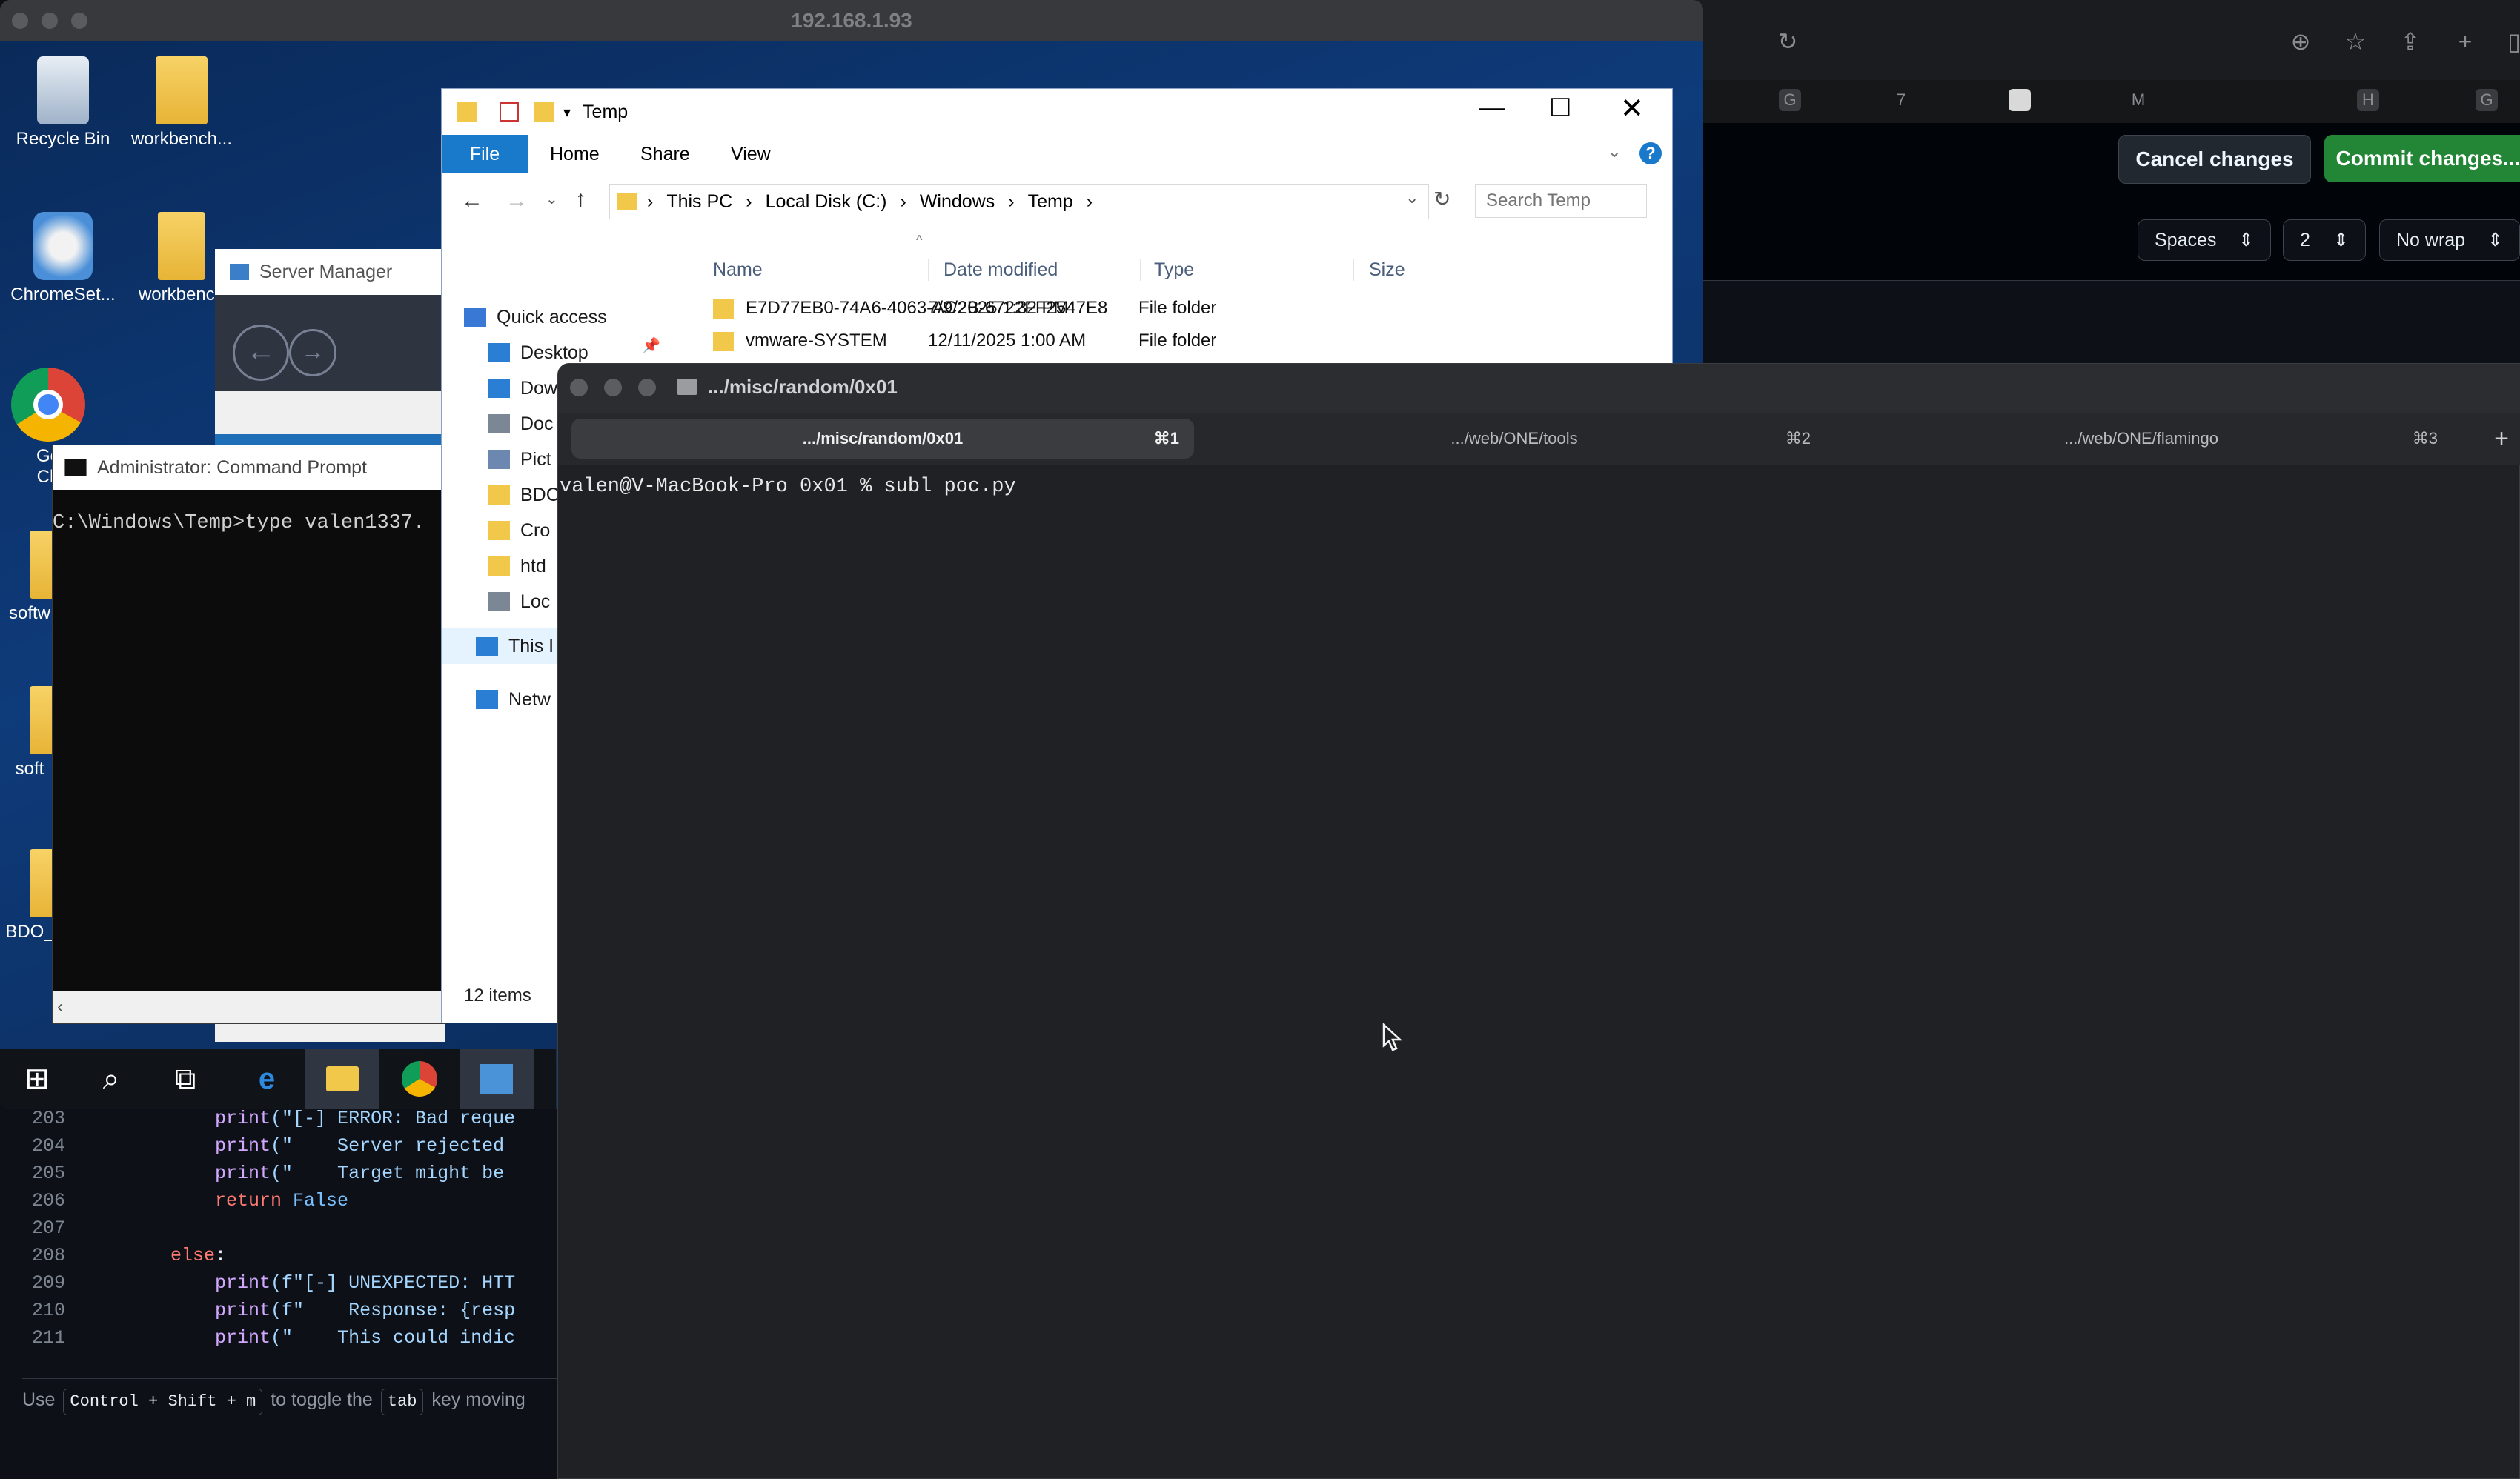  I want to click on cmd-title-bar: Administrator: Command Prompt, so click(249, 468).